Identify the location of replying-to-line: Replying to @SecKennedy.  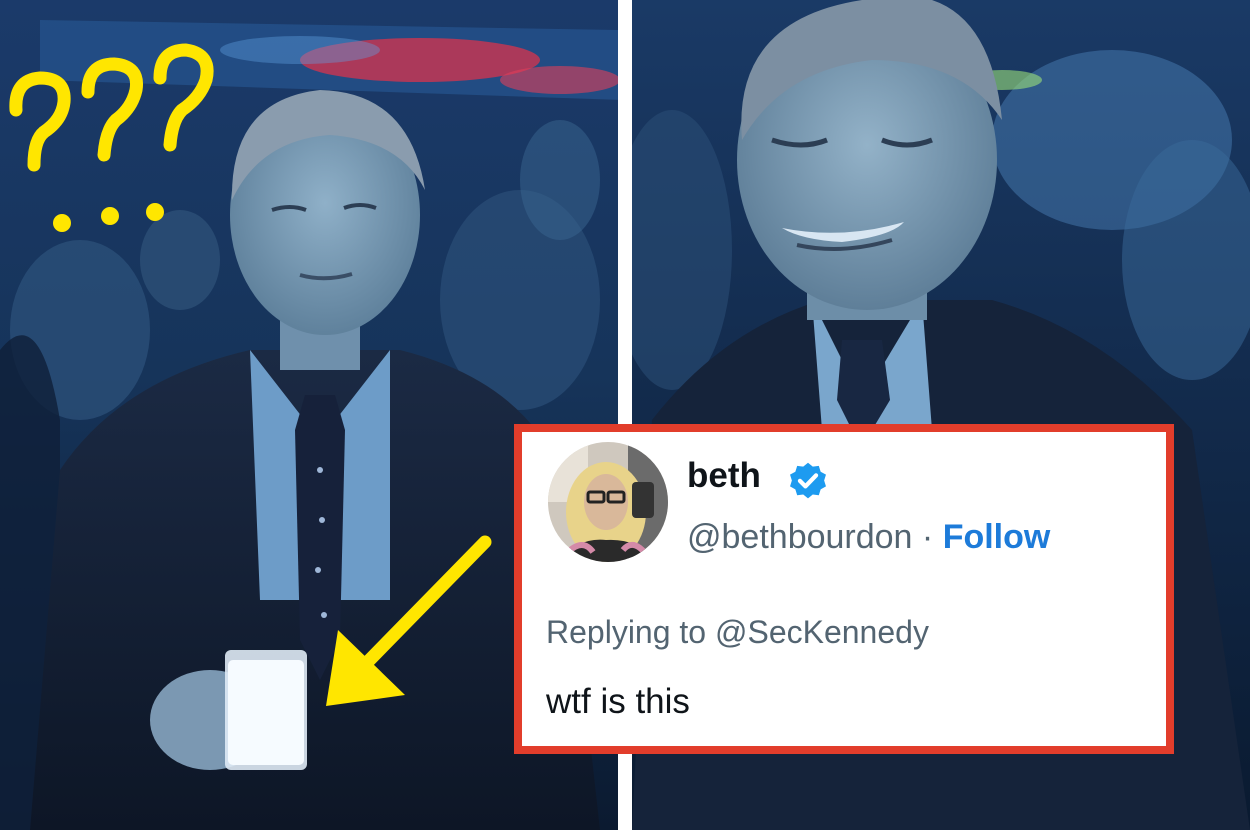
(737, 632).